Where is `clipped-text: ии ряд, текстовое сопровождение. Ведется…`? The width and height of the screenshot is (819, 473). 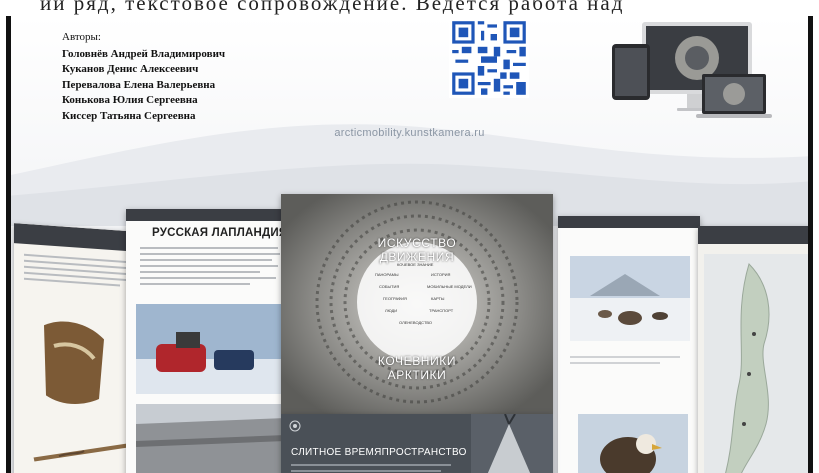 clipped-text: ии ряд, текстовое сопровождение. Ведется… is located at coordinates (332, 7).